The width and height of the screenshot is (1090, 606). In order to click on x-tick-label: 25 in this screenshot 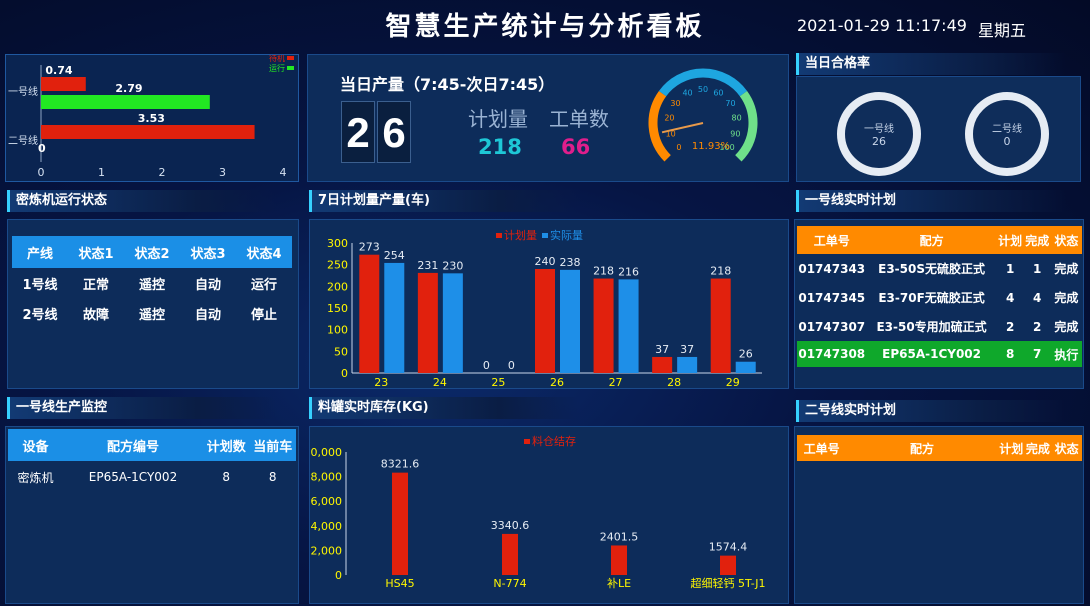, I will do `click(498, 382)`.